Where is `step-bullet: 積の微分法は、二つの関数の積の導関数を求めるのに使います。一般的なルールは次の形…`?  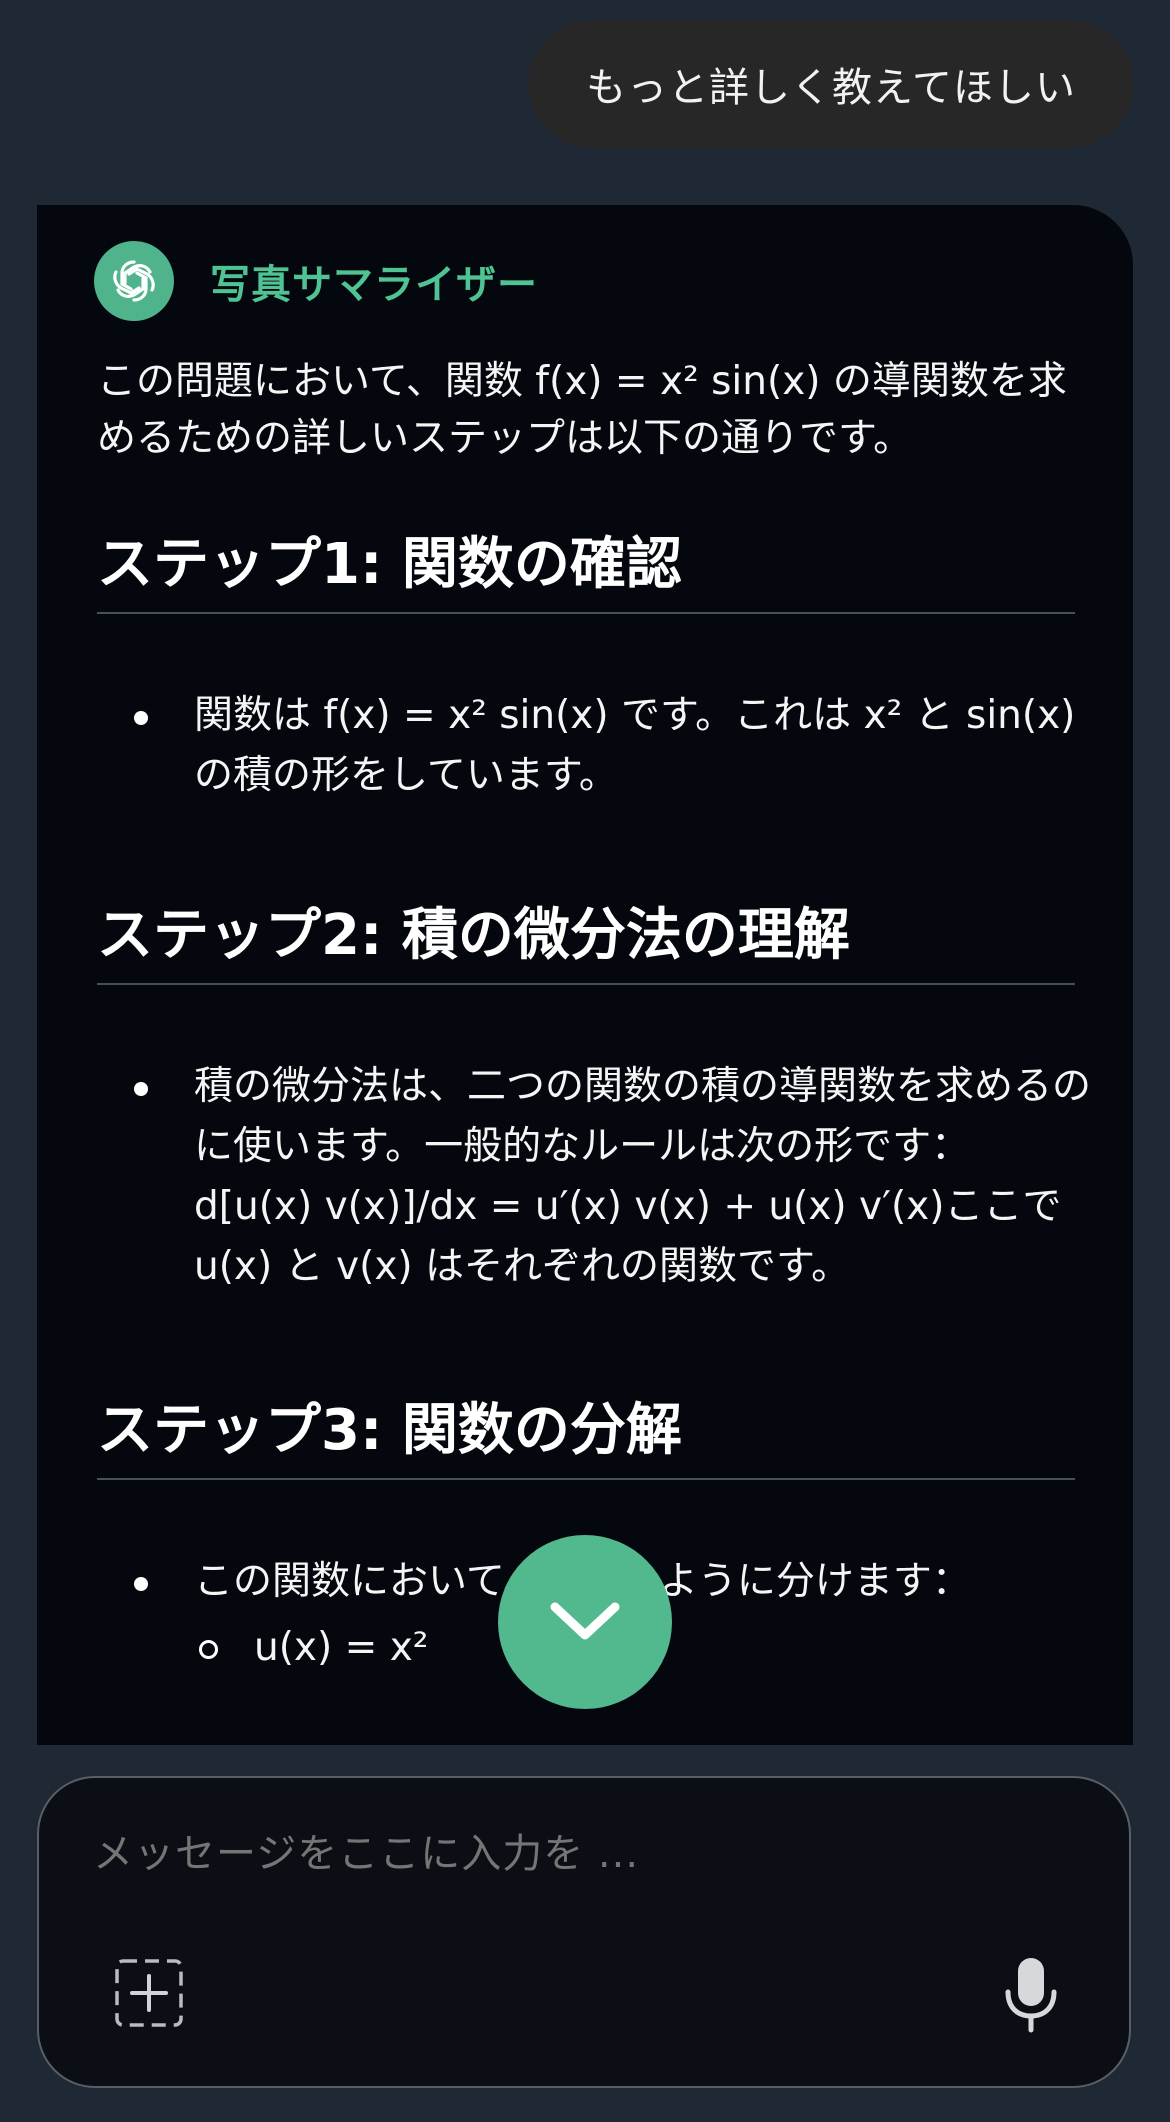 step-bullet: 積の微分法は、二つの関数の積の導関数を求めるのに使います。一般的なルールは次の形… is located at coordinates (597, 1177).